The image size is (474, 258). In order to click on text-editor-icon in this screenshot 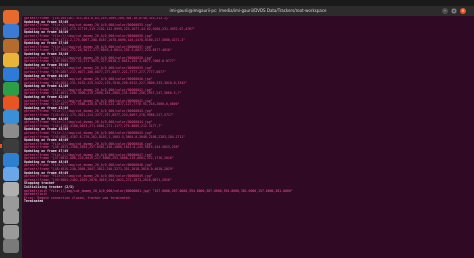, I will do `click(11, 174)`.